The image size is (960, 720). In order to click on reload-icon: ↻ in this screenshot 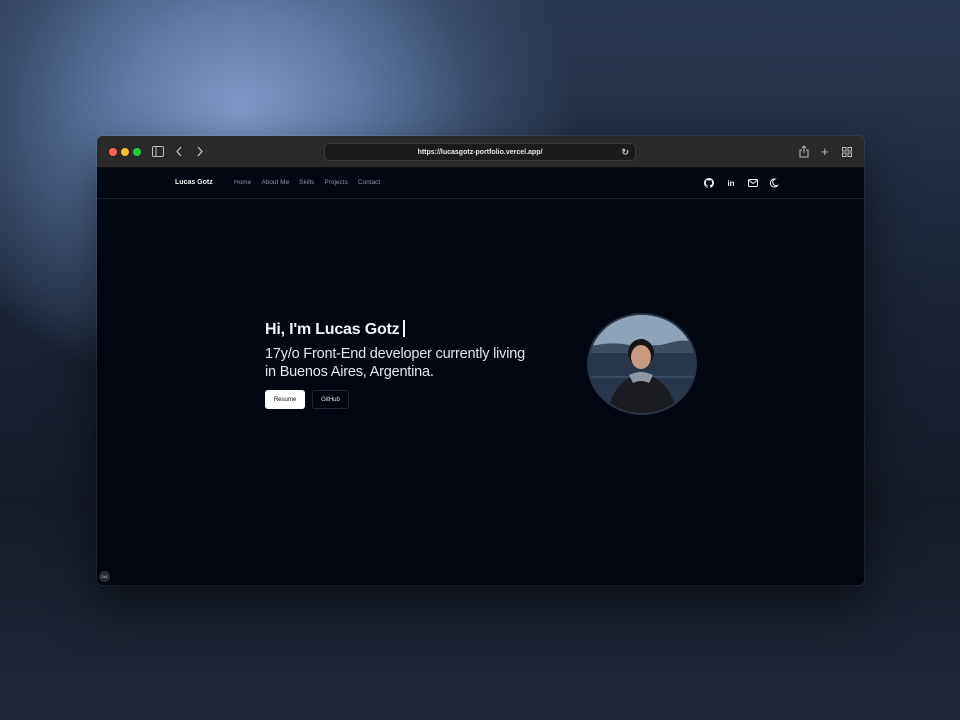, I will do `click(625, 152)`.